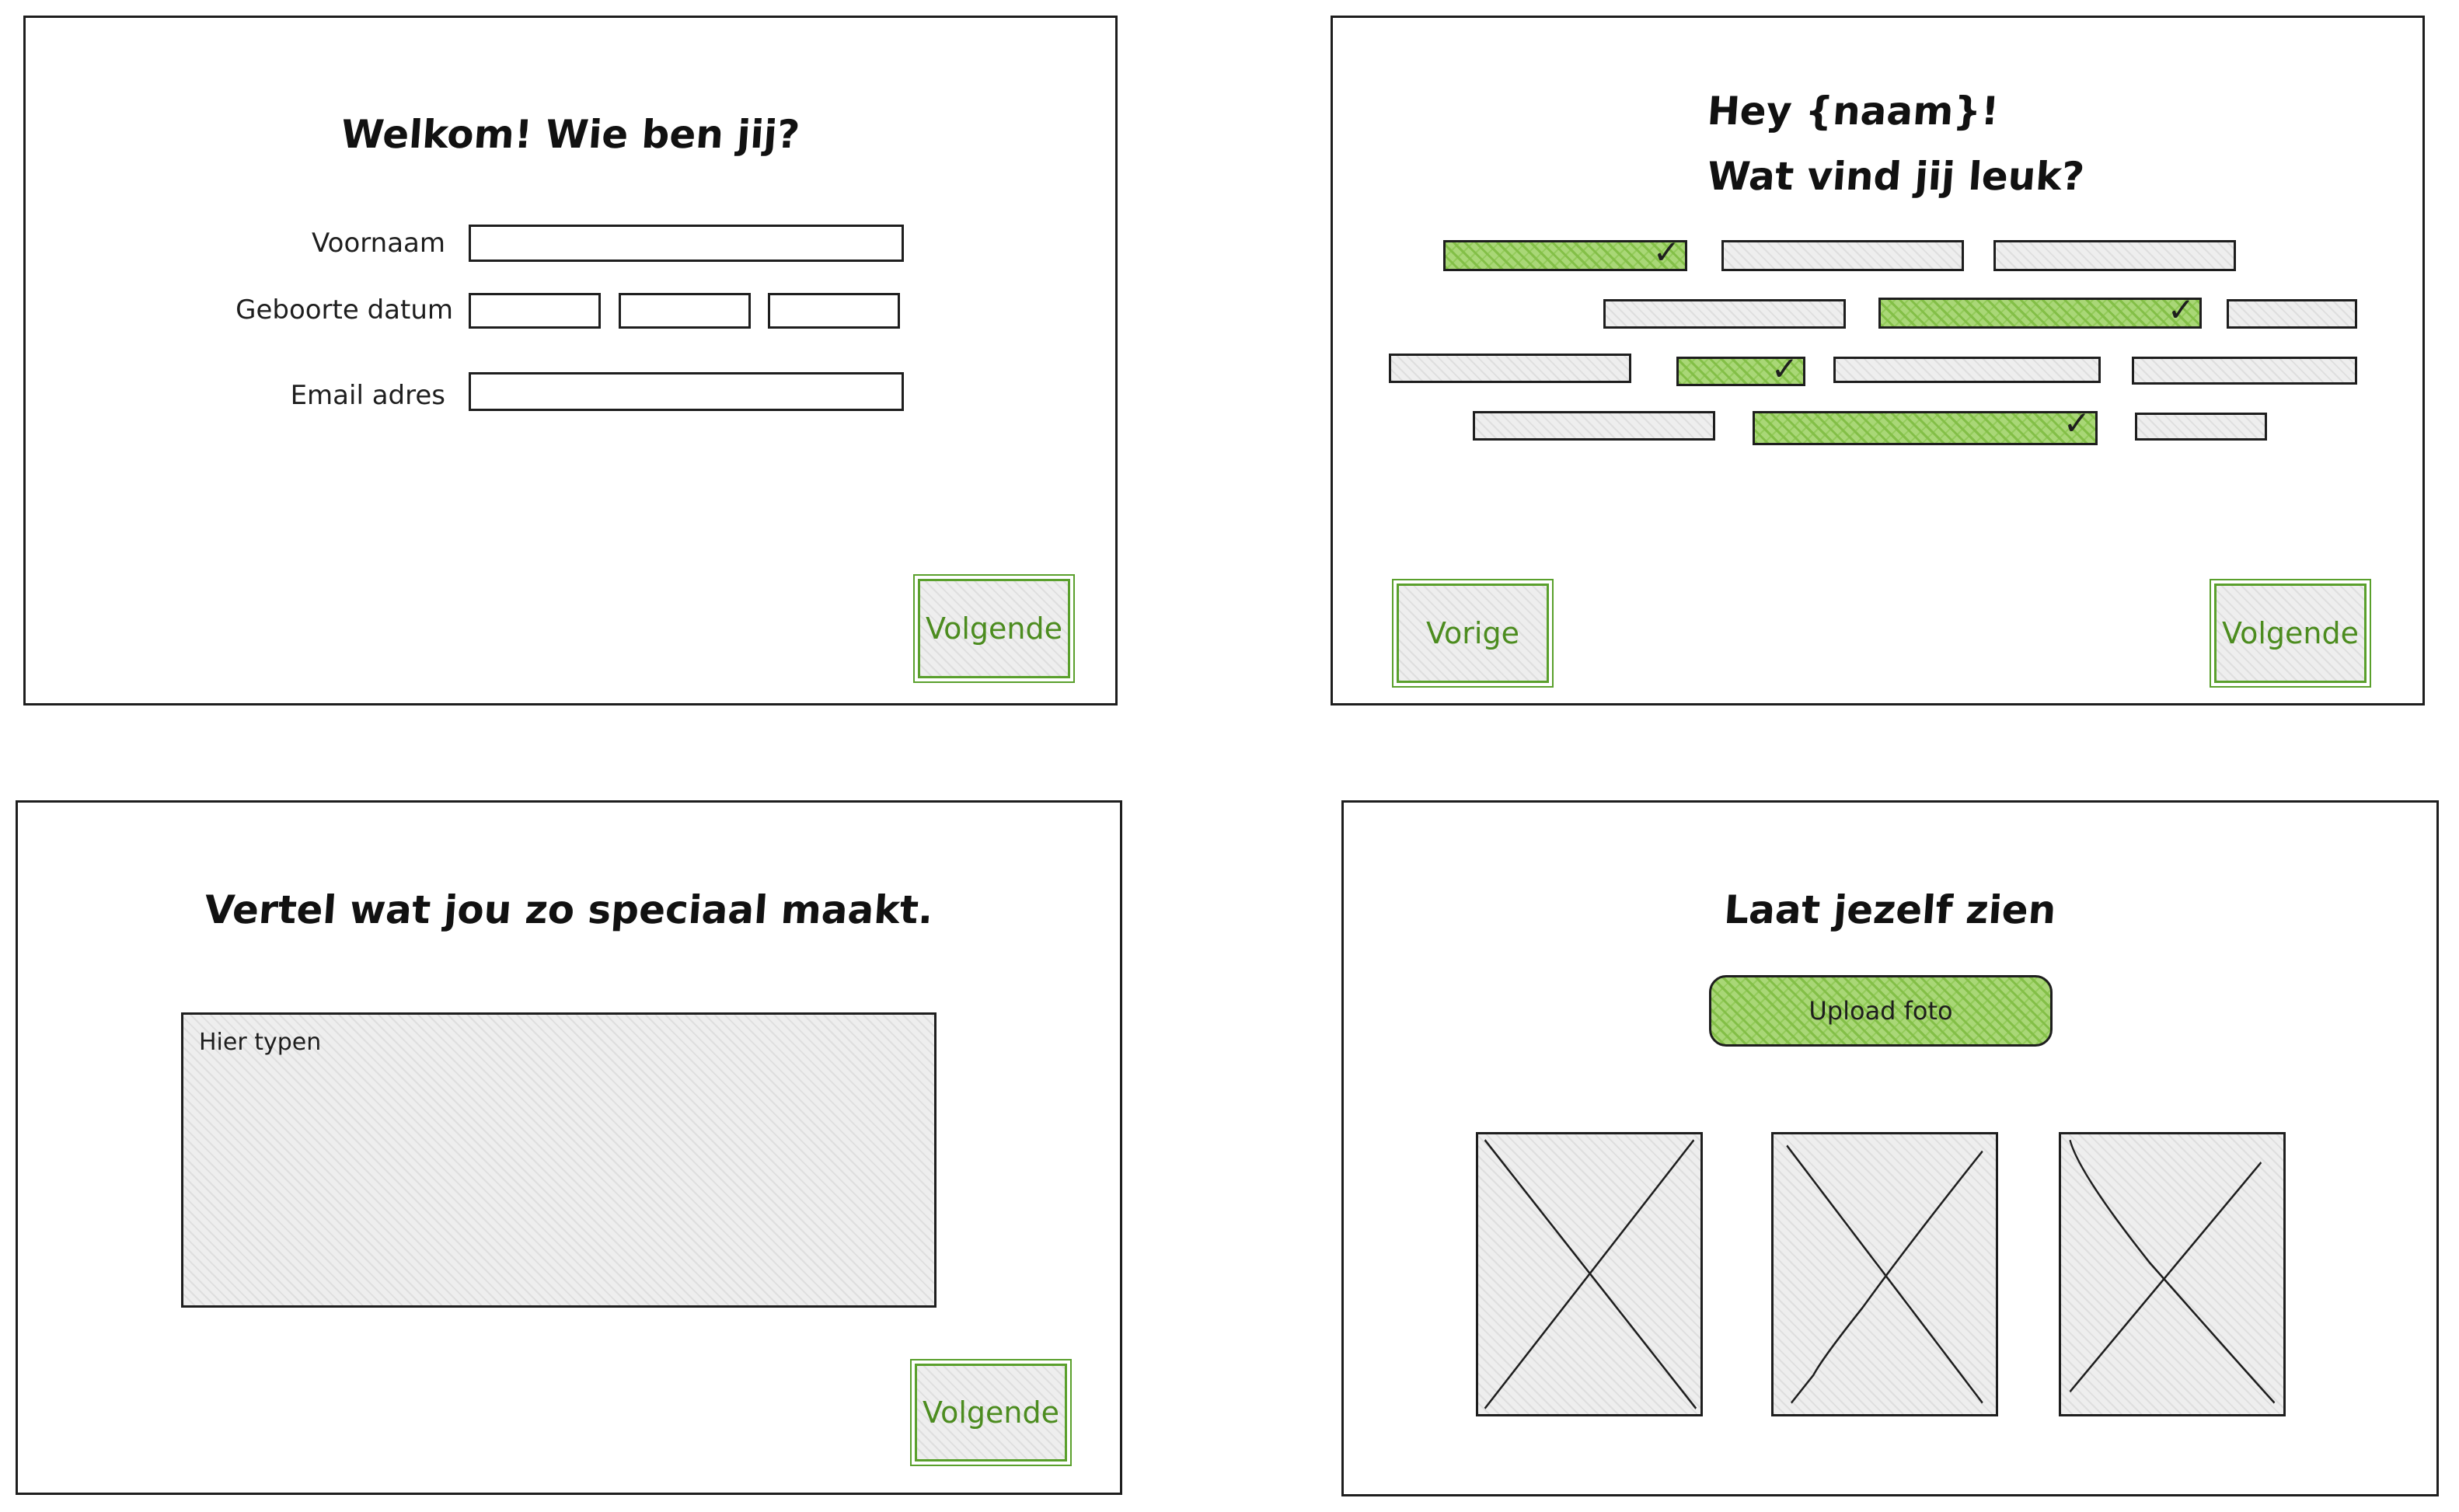 Image resolution: width=2459 pixels, height=1512 pixels. I want to click on photos-title: Laat jezelf zien, so click(1890, 910).